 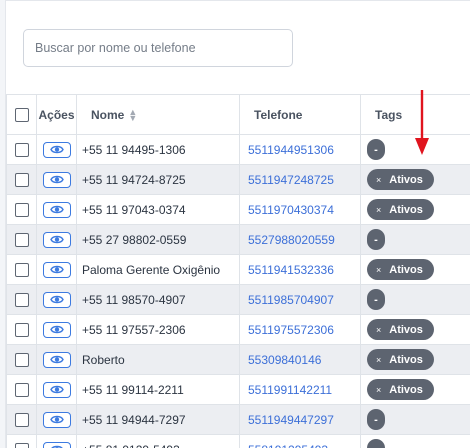 I want to click on contact-phone-link: 5511970430374, so click(x=300, y=209).